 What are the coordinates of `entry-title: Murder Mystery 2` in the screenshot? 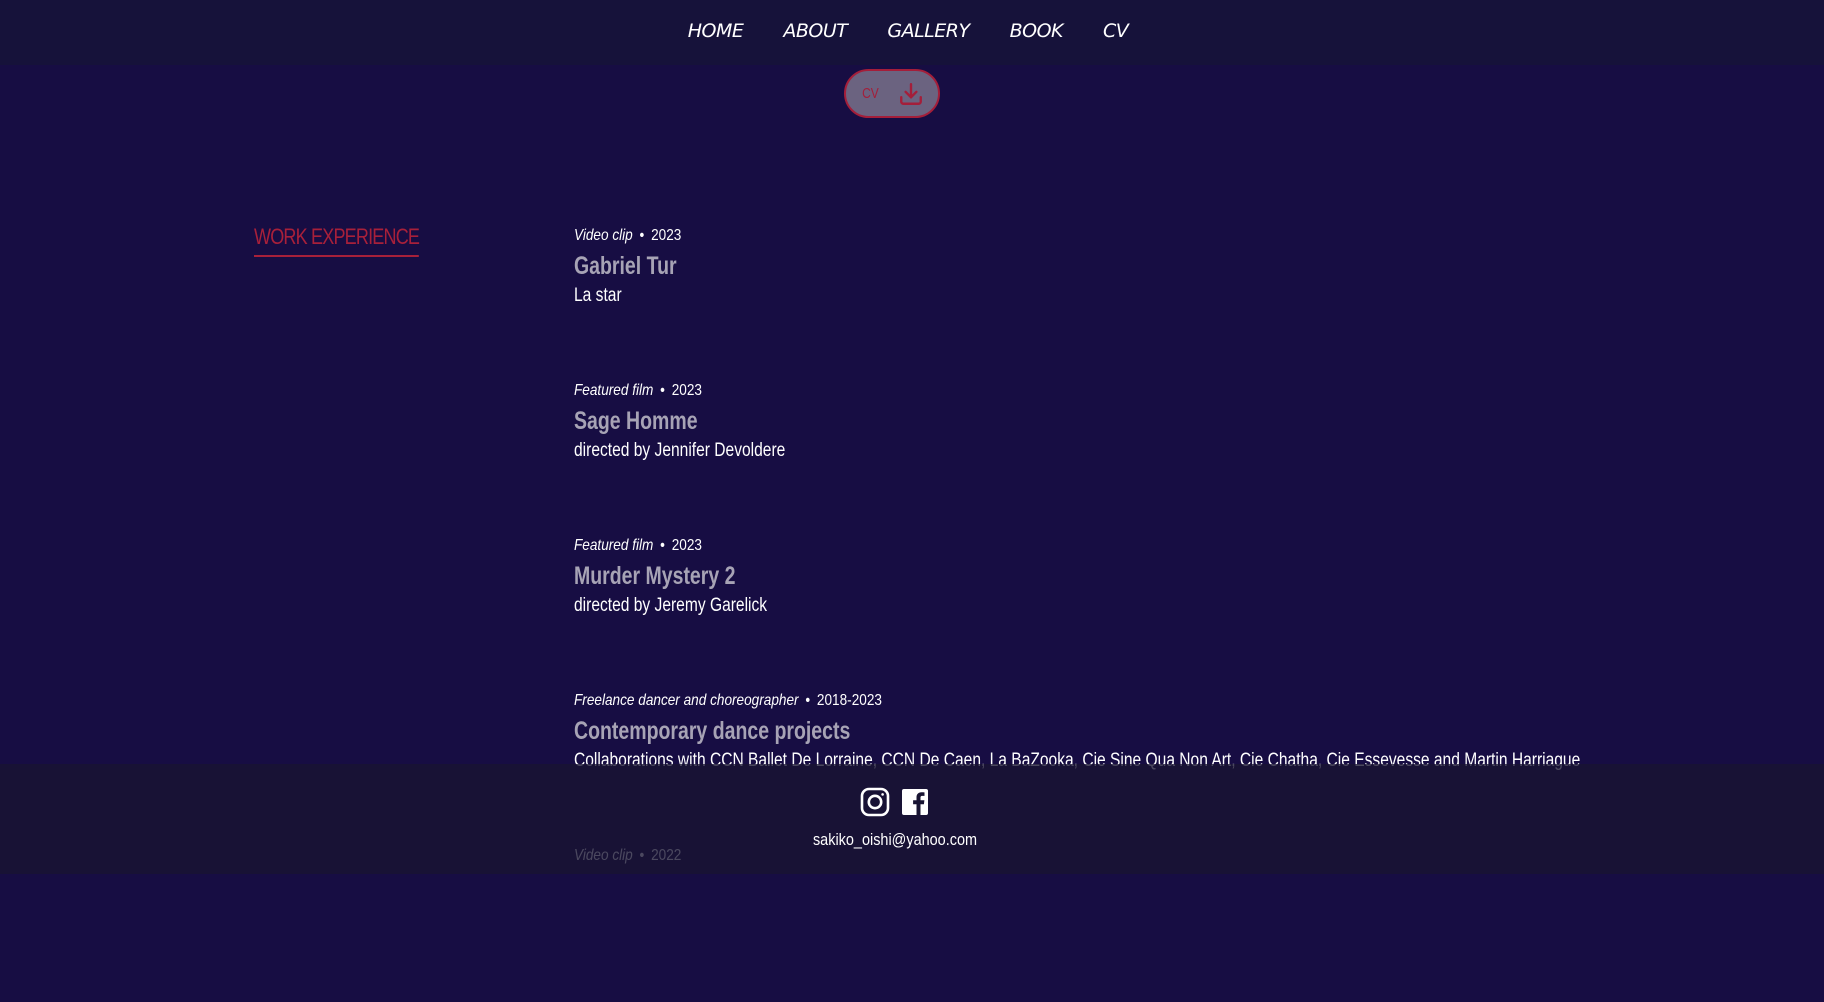 It's located at (655, 576).